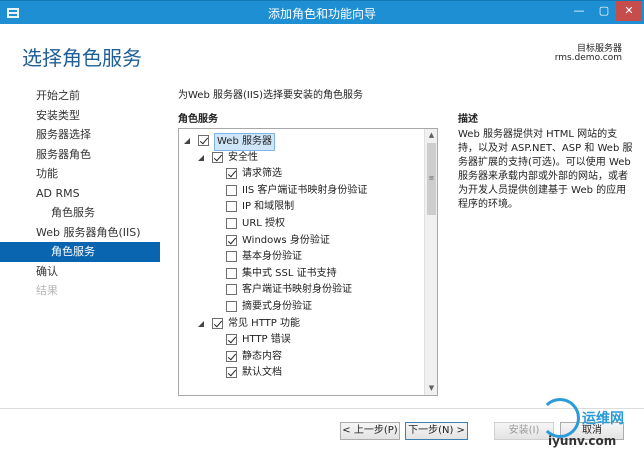 Image resolution: width=644 pixels, height=455 pixels. What do you see at coordinates (430, 262) in the screenshot?
I see `tree-scrollbar: ▲ ≡ ▼` at bounding box center [430, 262].